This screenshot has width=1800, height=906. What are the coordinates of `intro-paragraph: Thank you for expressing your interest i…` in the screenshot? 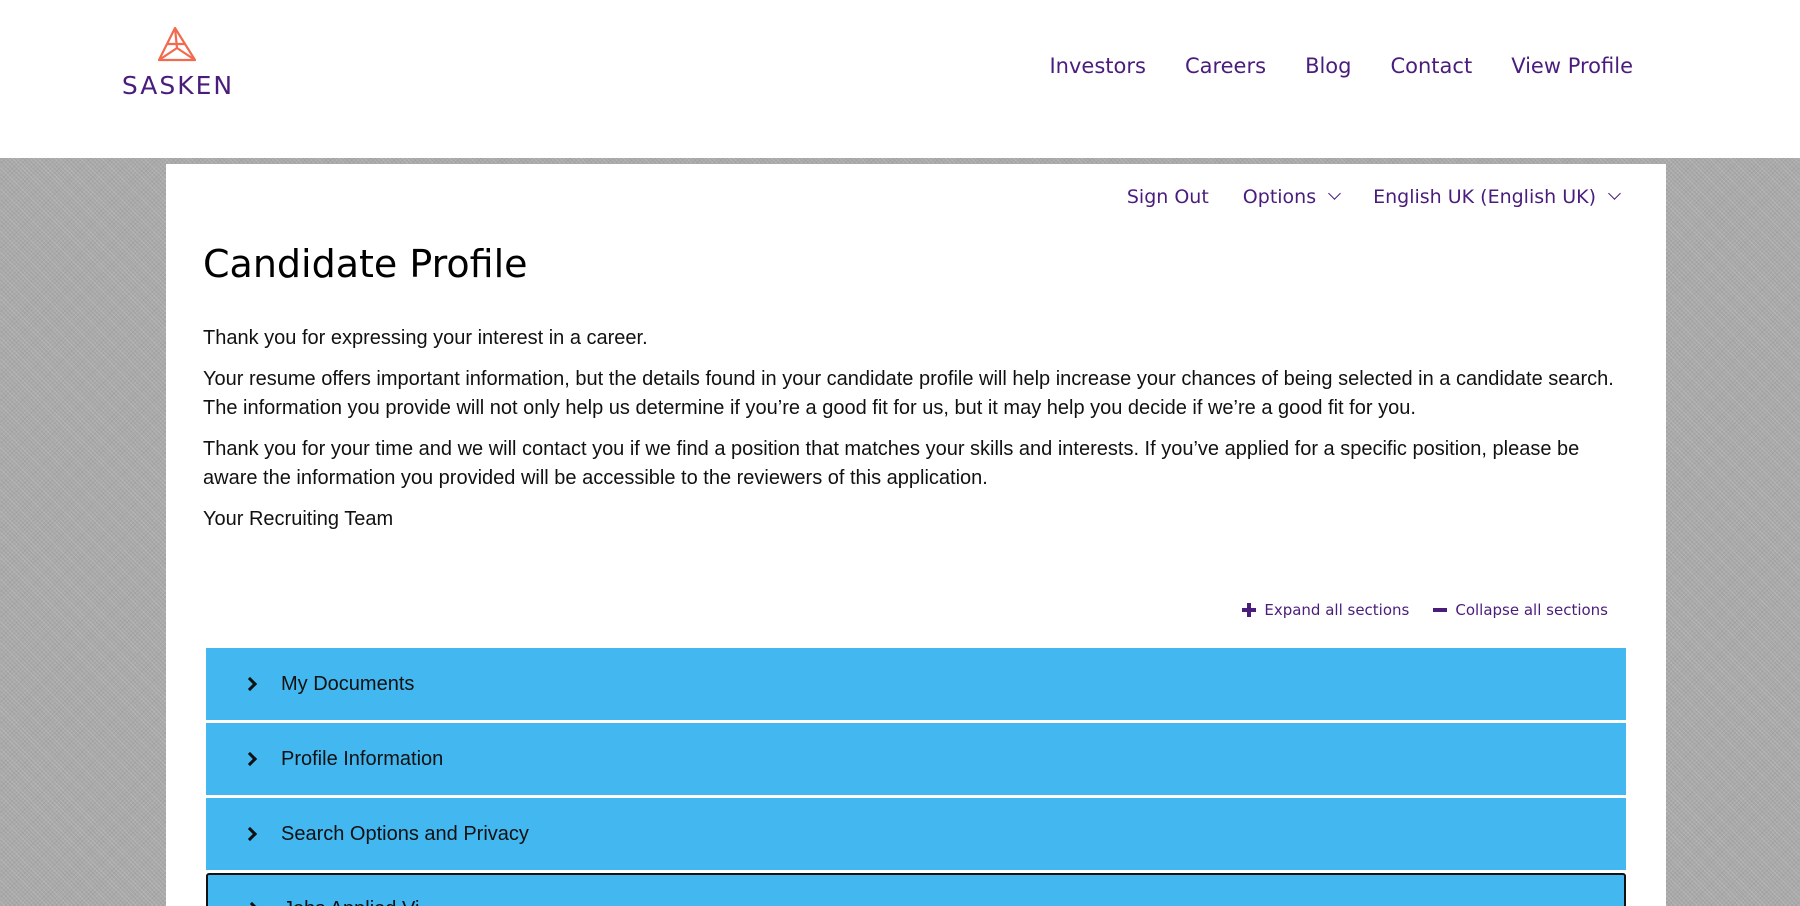 It's located at (425, 338).